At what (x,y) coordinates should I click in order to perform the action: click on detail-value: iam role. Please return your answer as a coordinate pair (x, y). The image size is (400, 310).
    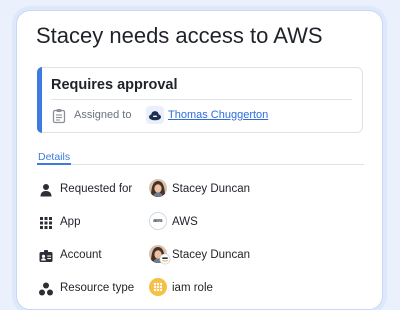
    Looking at the image, I should click on (192, 288).